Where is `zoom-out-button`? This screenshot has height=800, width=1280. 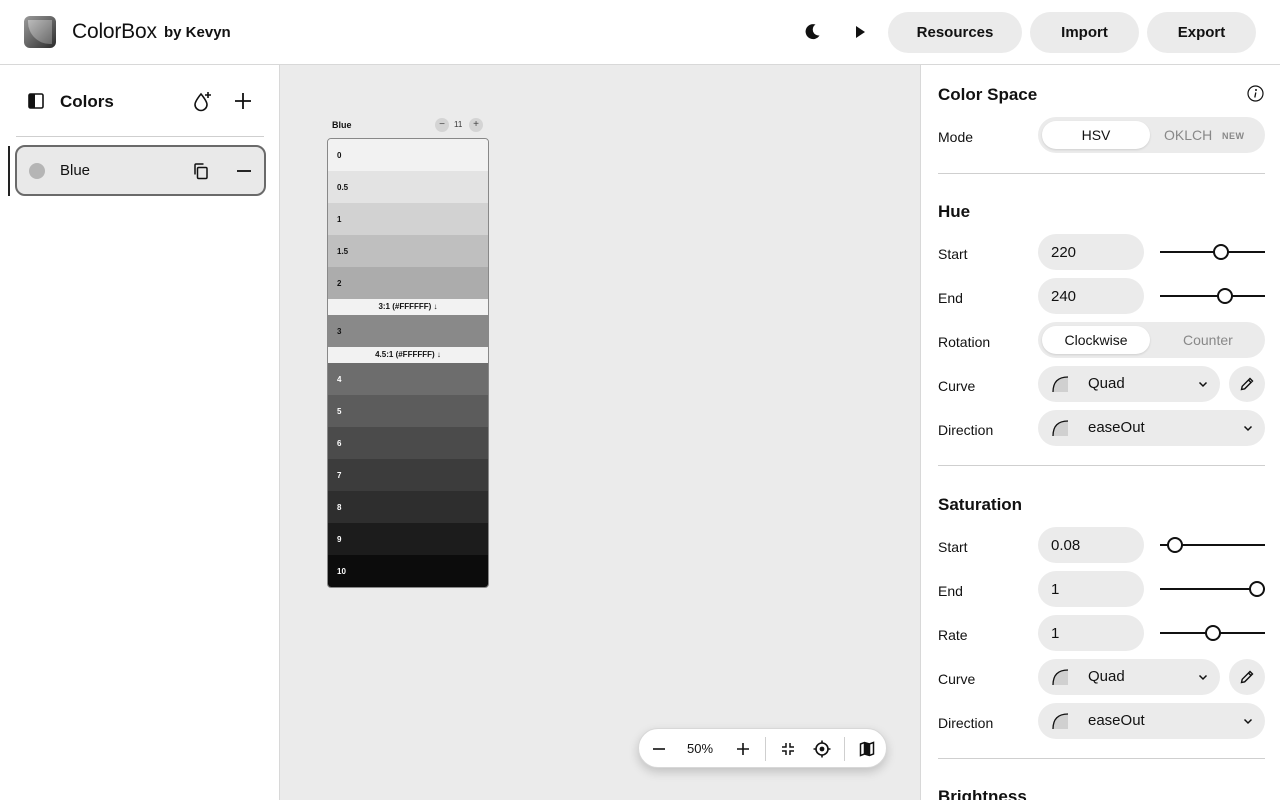
zoom-out-button is located at coordinates (659, 749).